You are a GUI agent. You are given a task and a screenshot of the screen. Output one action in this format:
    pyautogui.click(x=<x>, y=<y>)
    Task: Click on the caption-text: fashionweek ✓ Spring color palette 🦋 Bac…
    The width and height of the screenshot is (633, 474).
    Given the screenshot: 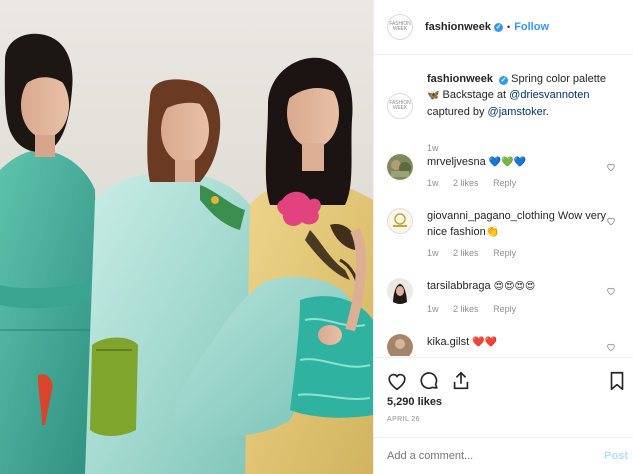 What is the action you would take?
    pyautogui.click(x=527, y=95)
    